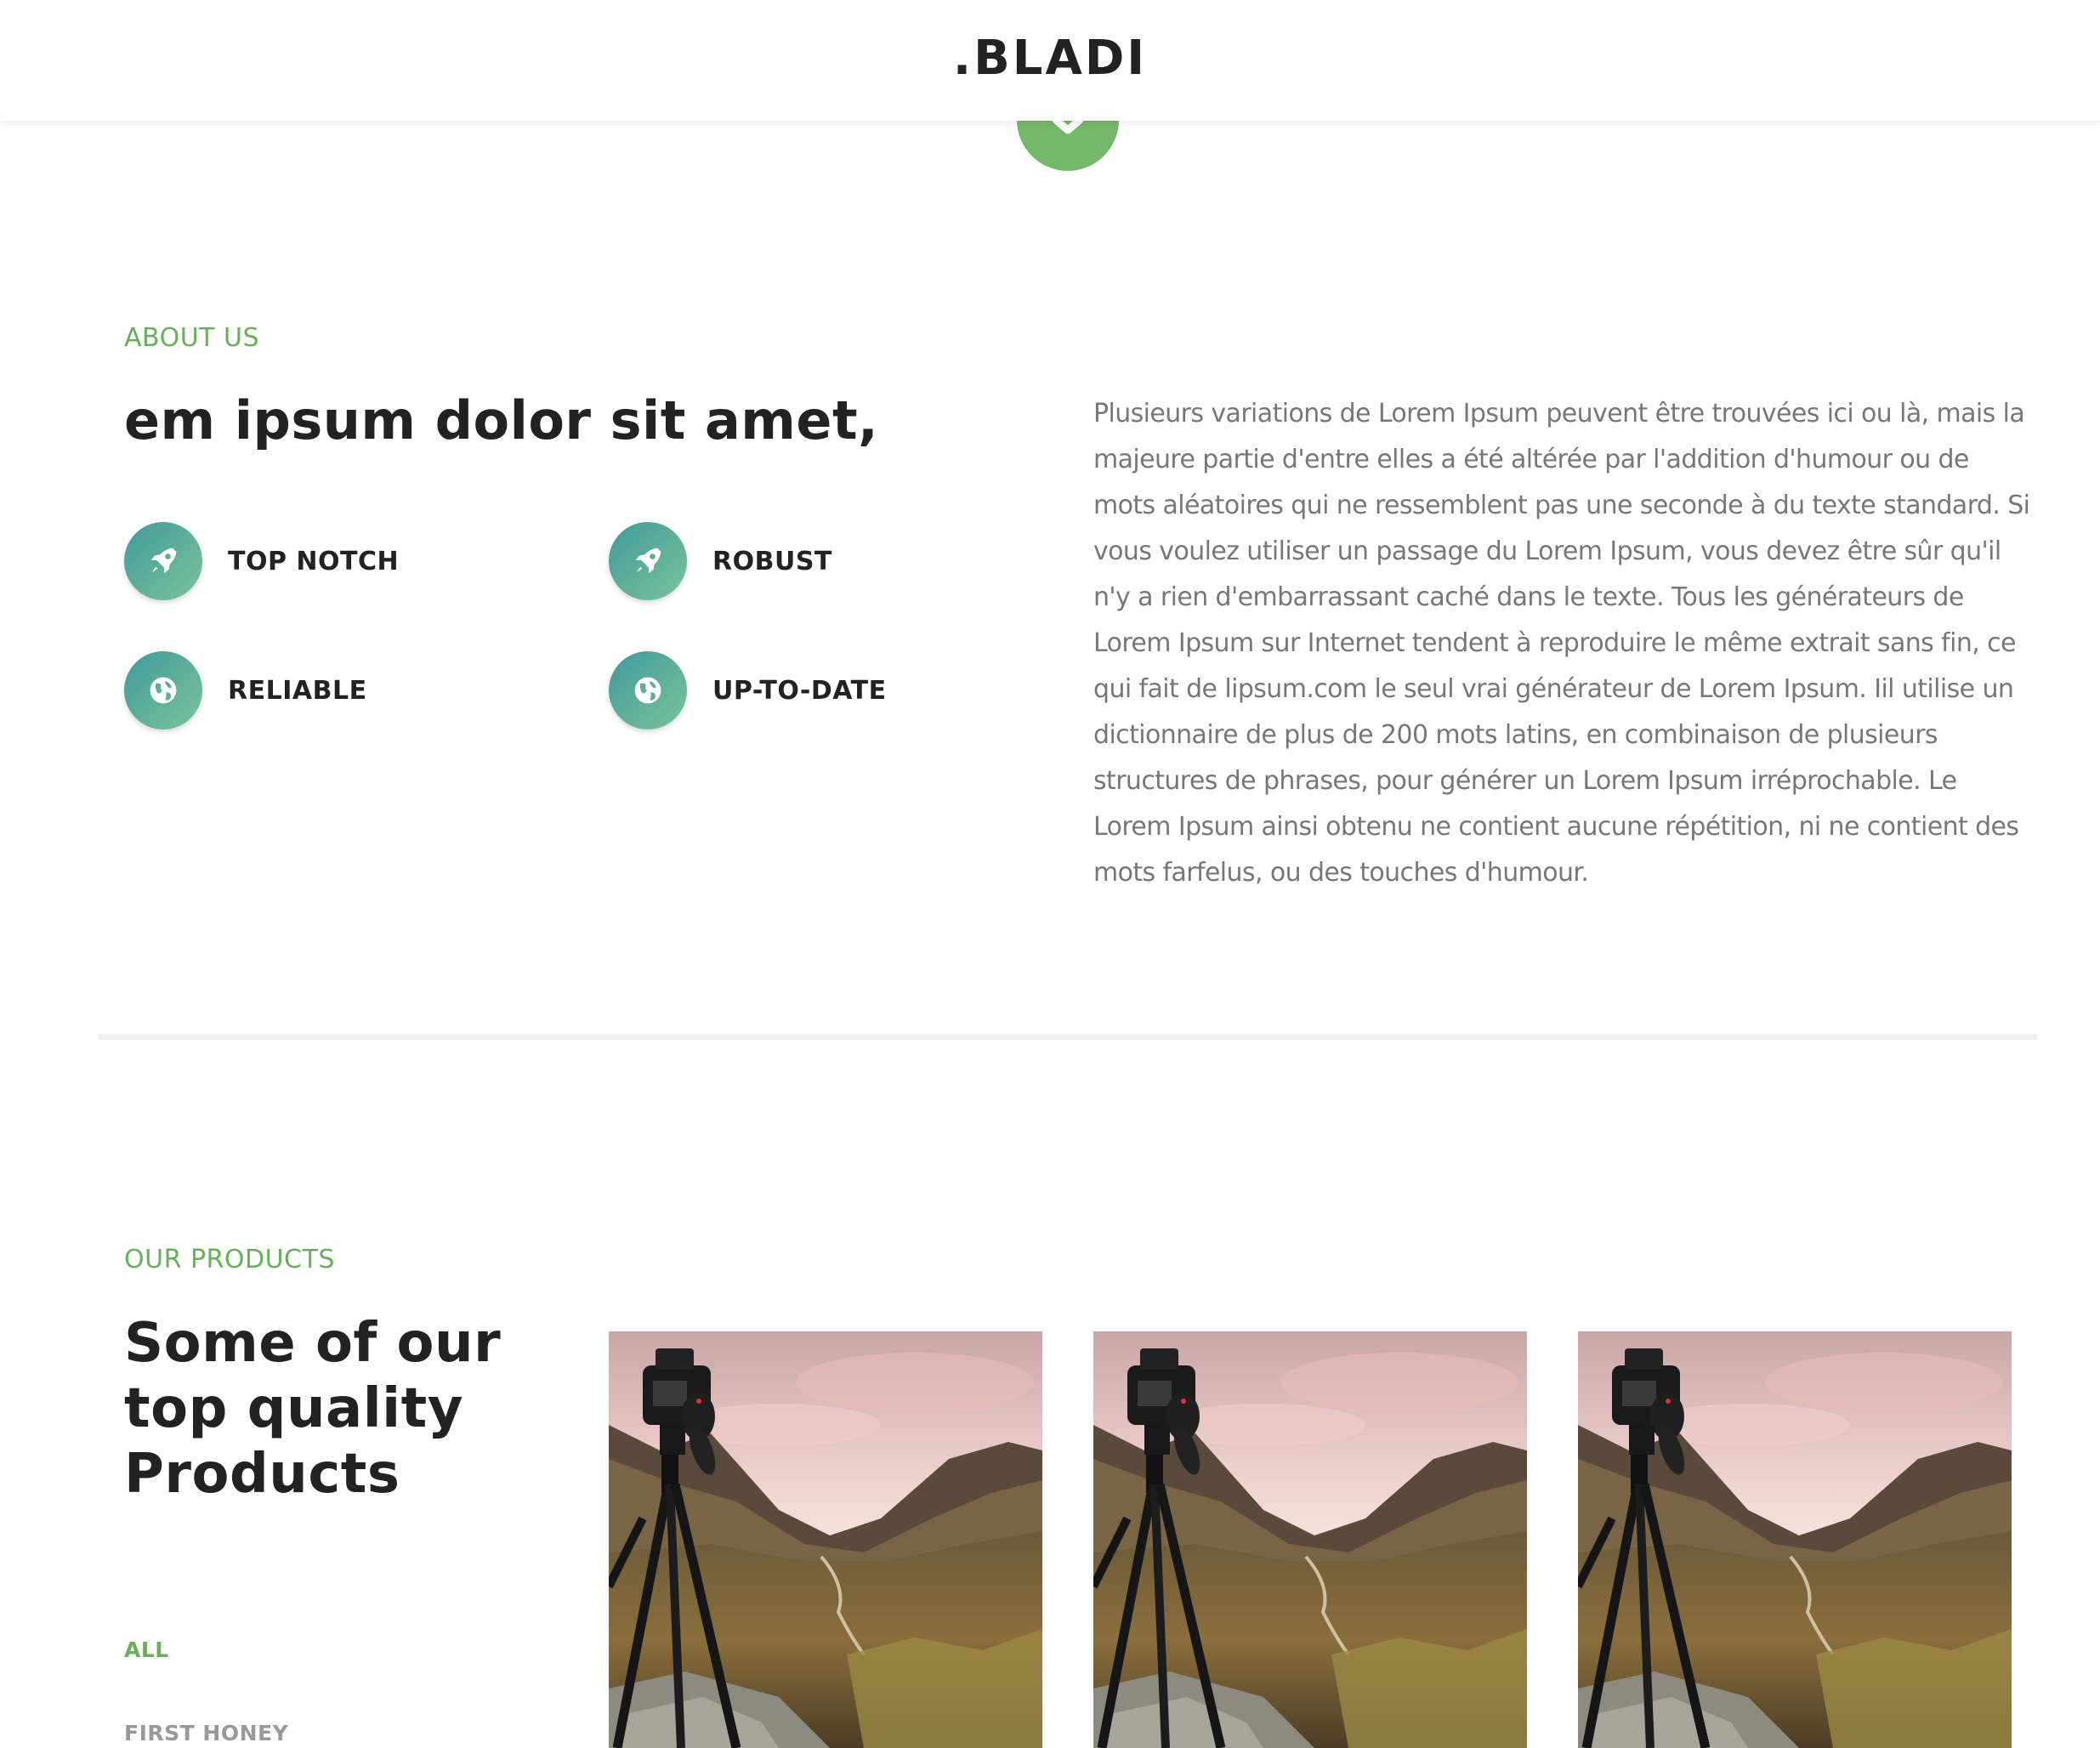 Image resolution: width=2100 pixels, height=1748 pixels. I want to click on feature-up-to-date: UP-TO-DATE, so click(748, 690).